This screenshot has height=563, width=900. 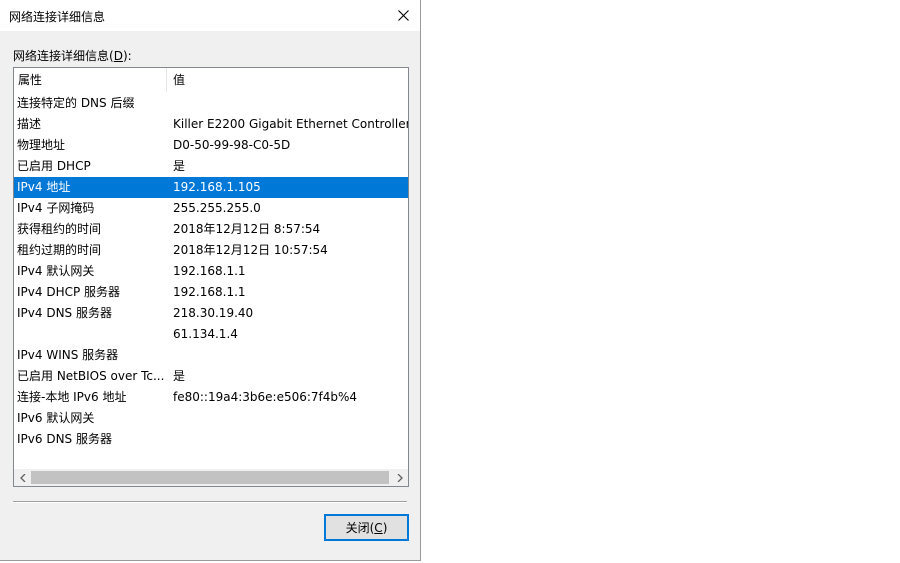 I want to click on property-name: 已启用 DHCP, so click(x=54, y=166).